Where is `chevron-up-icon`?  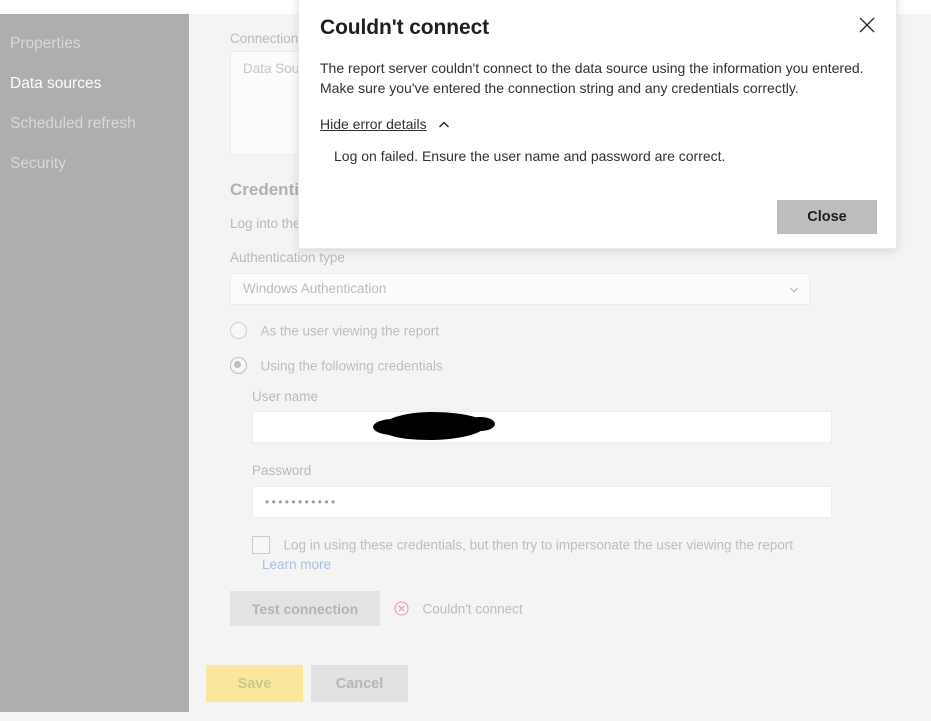 chevron-up-icon is located at coordinates (444, 125).